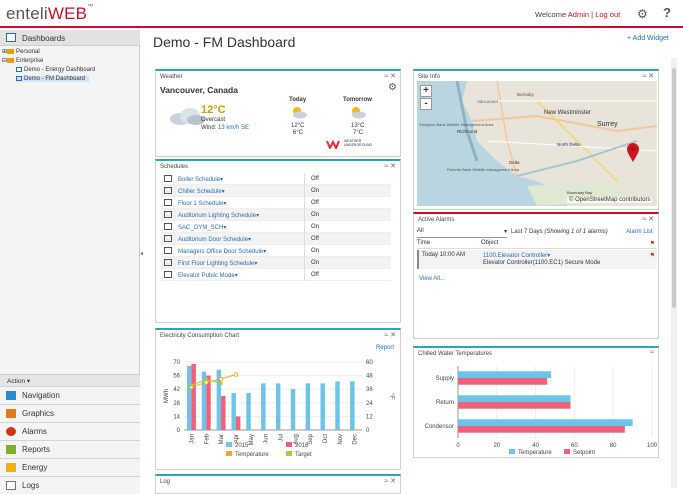 The height and width of the screenshot is (494, 683). What do you see at coordinates (315, 203) in the screenshot?
I see `schedule-state: Off` at bounding box center [315, 203].